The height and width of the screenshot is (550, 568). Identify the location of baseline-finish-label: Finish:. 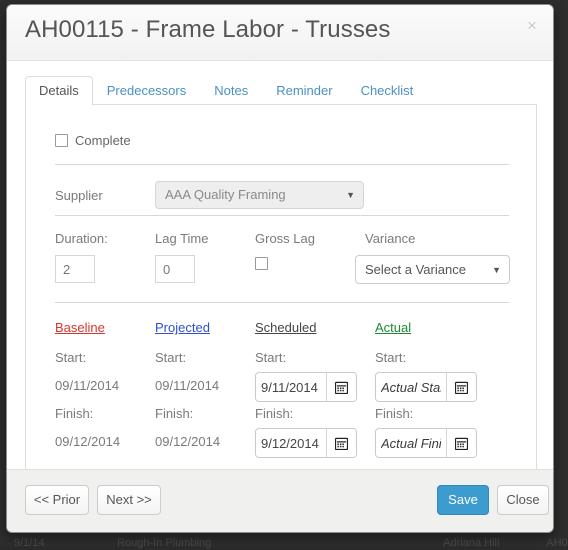
(74, 413).